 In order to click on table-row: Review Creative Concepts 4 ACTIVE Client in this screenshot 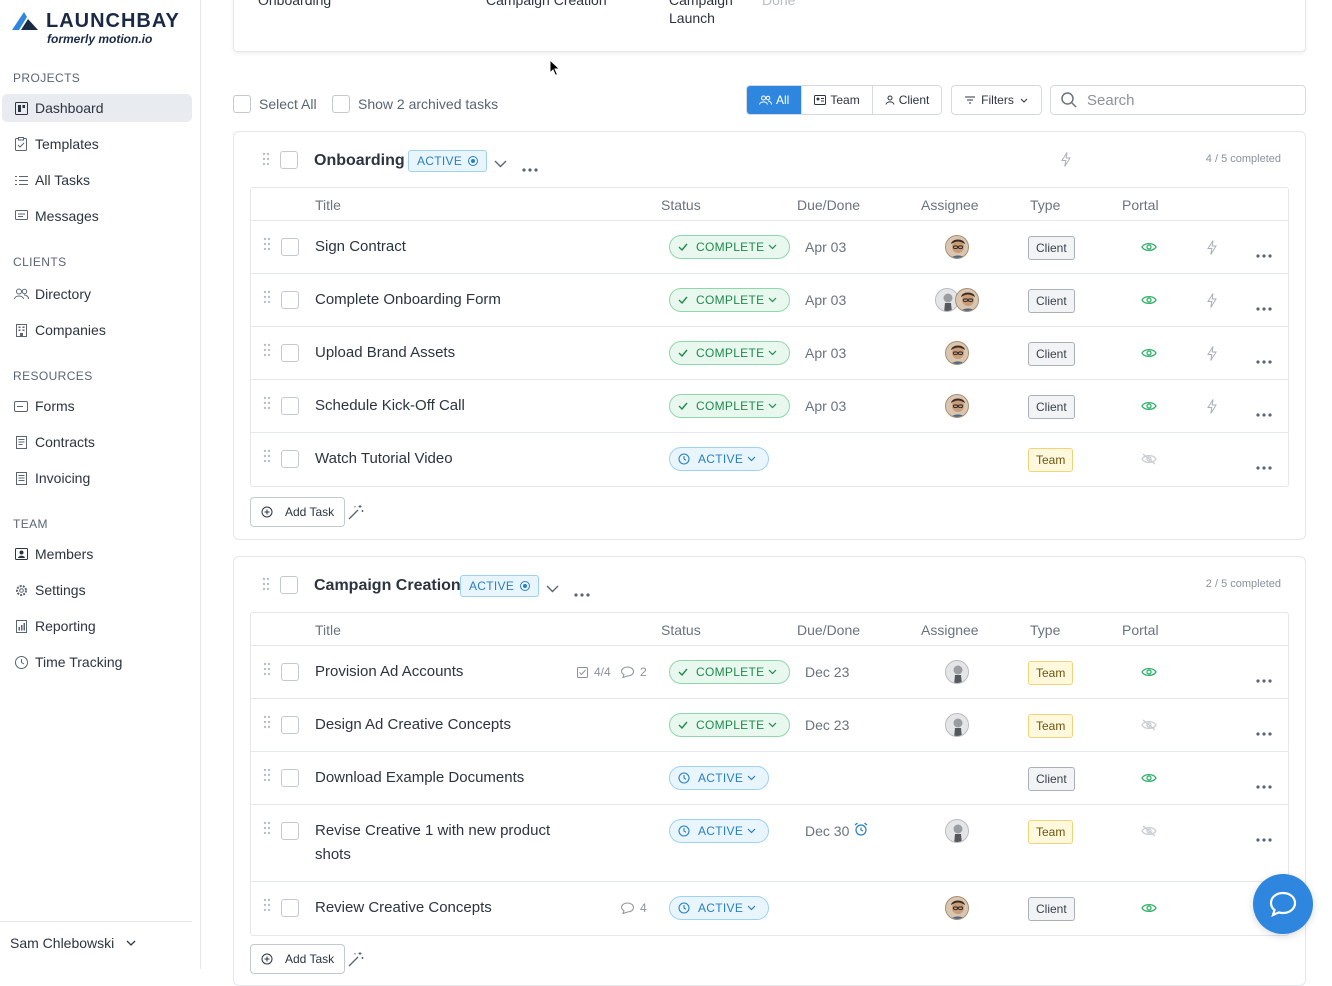, I will do `click(769, 908)`.